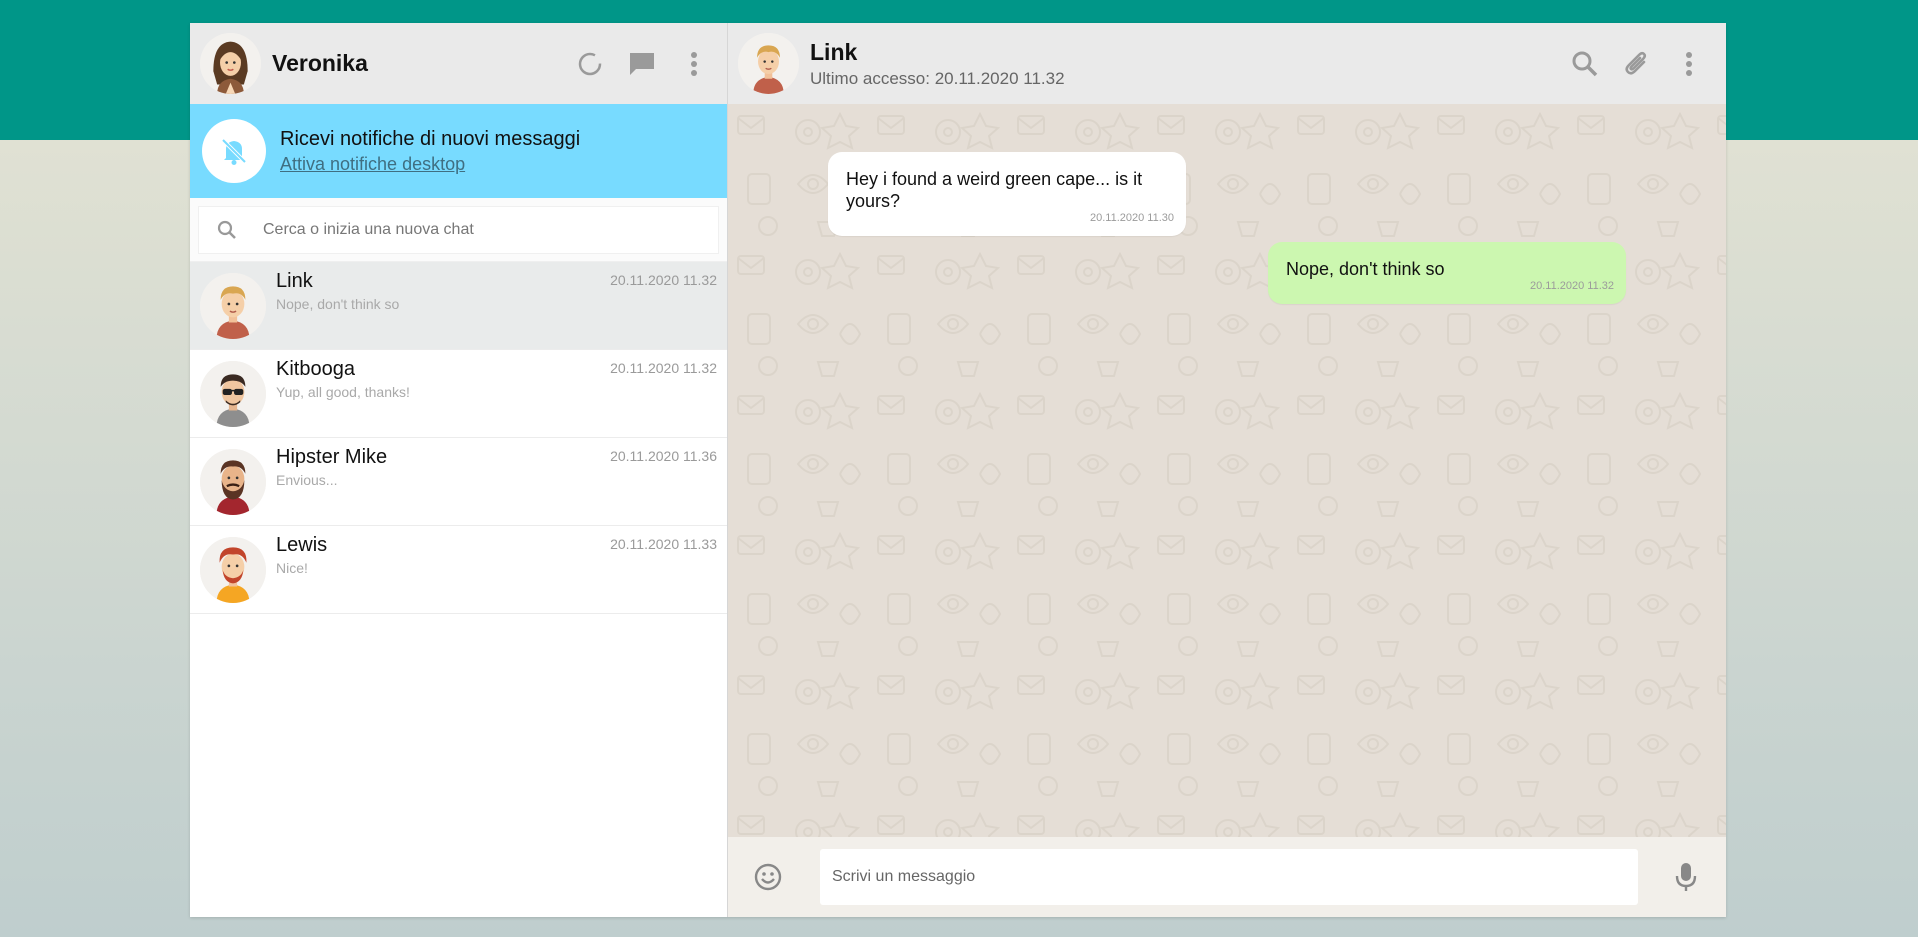  Describe the element at coordinates (834, 51) in the screenshot. I see `contact-name: Link` at that location.